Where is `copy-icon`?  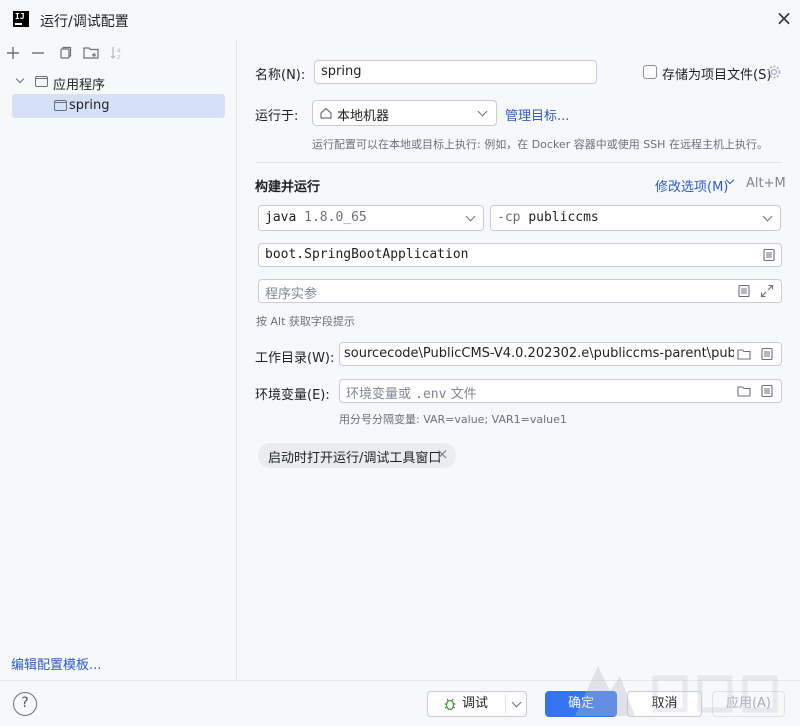
copy-icon is located at coordinates (65, 53).